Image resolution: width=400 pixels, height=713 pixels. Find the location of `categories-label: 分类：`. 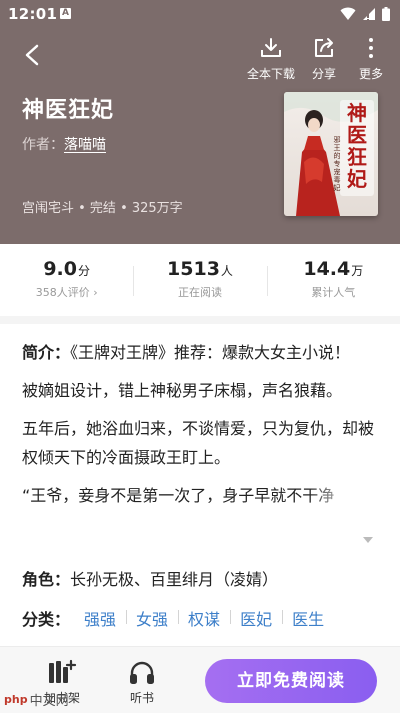

categories-label: 分类： is located at coordinates (46, 619).